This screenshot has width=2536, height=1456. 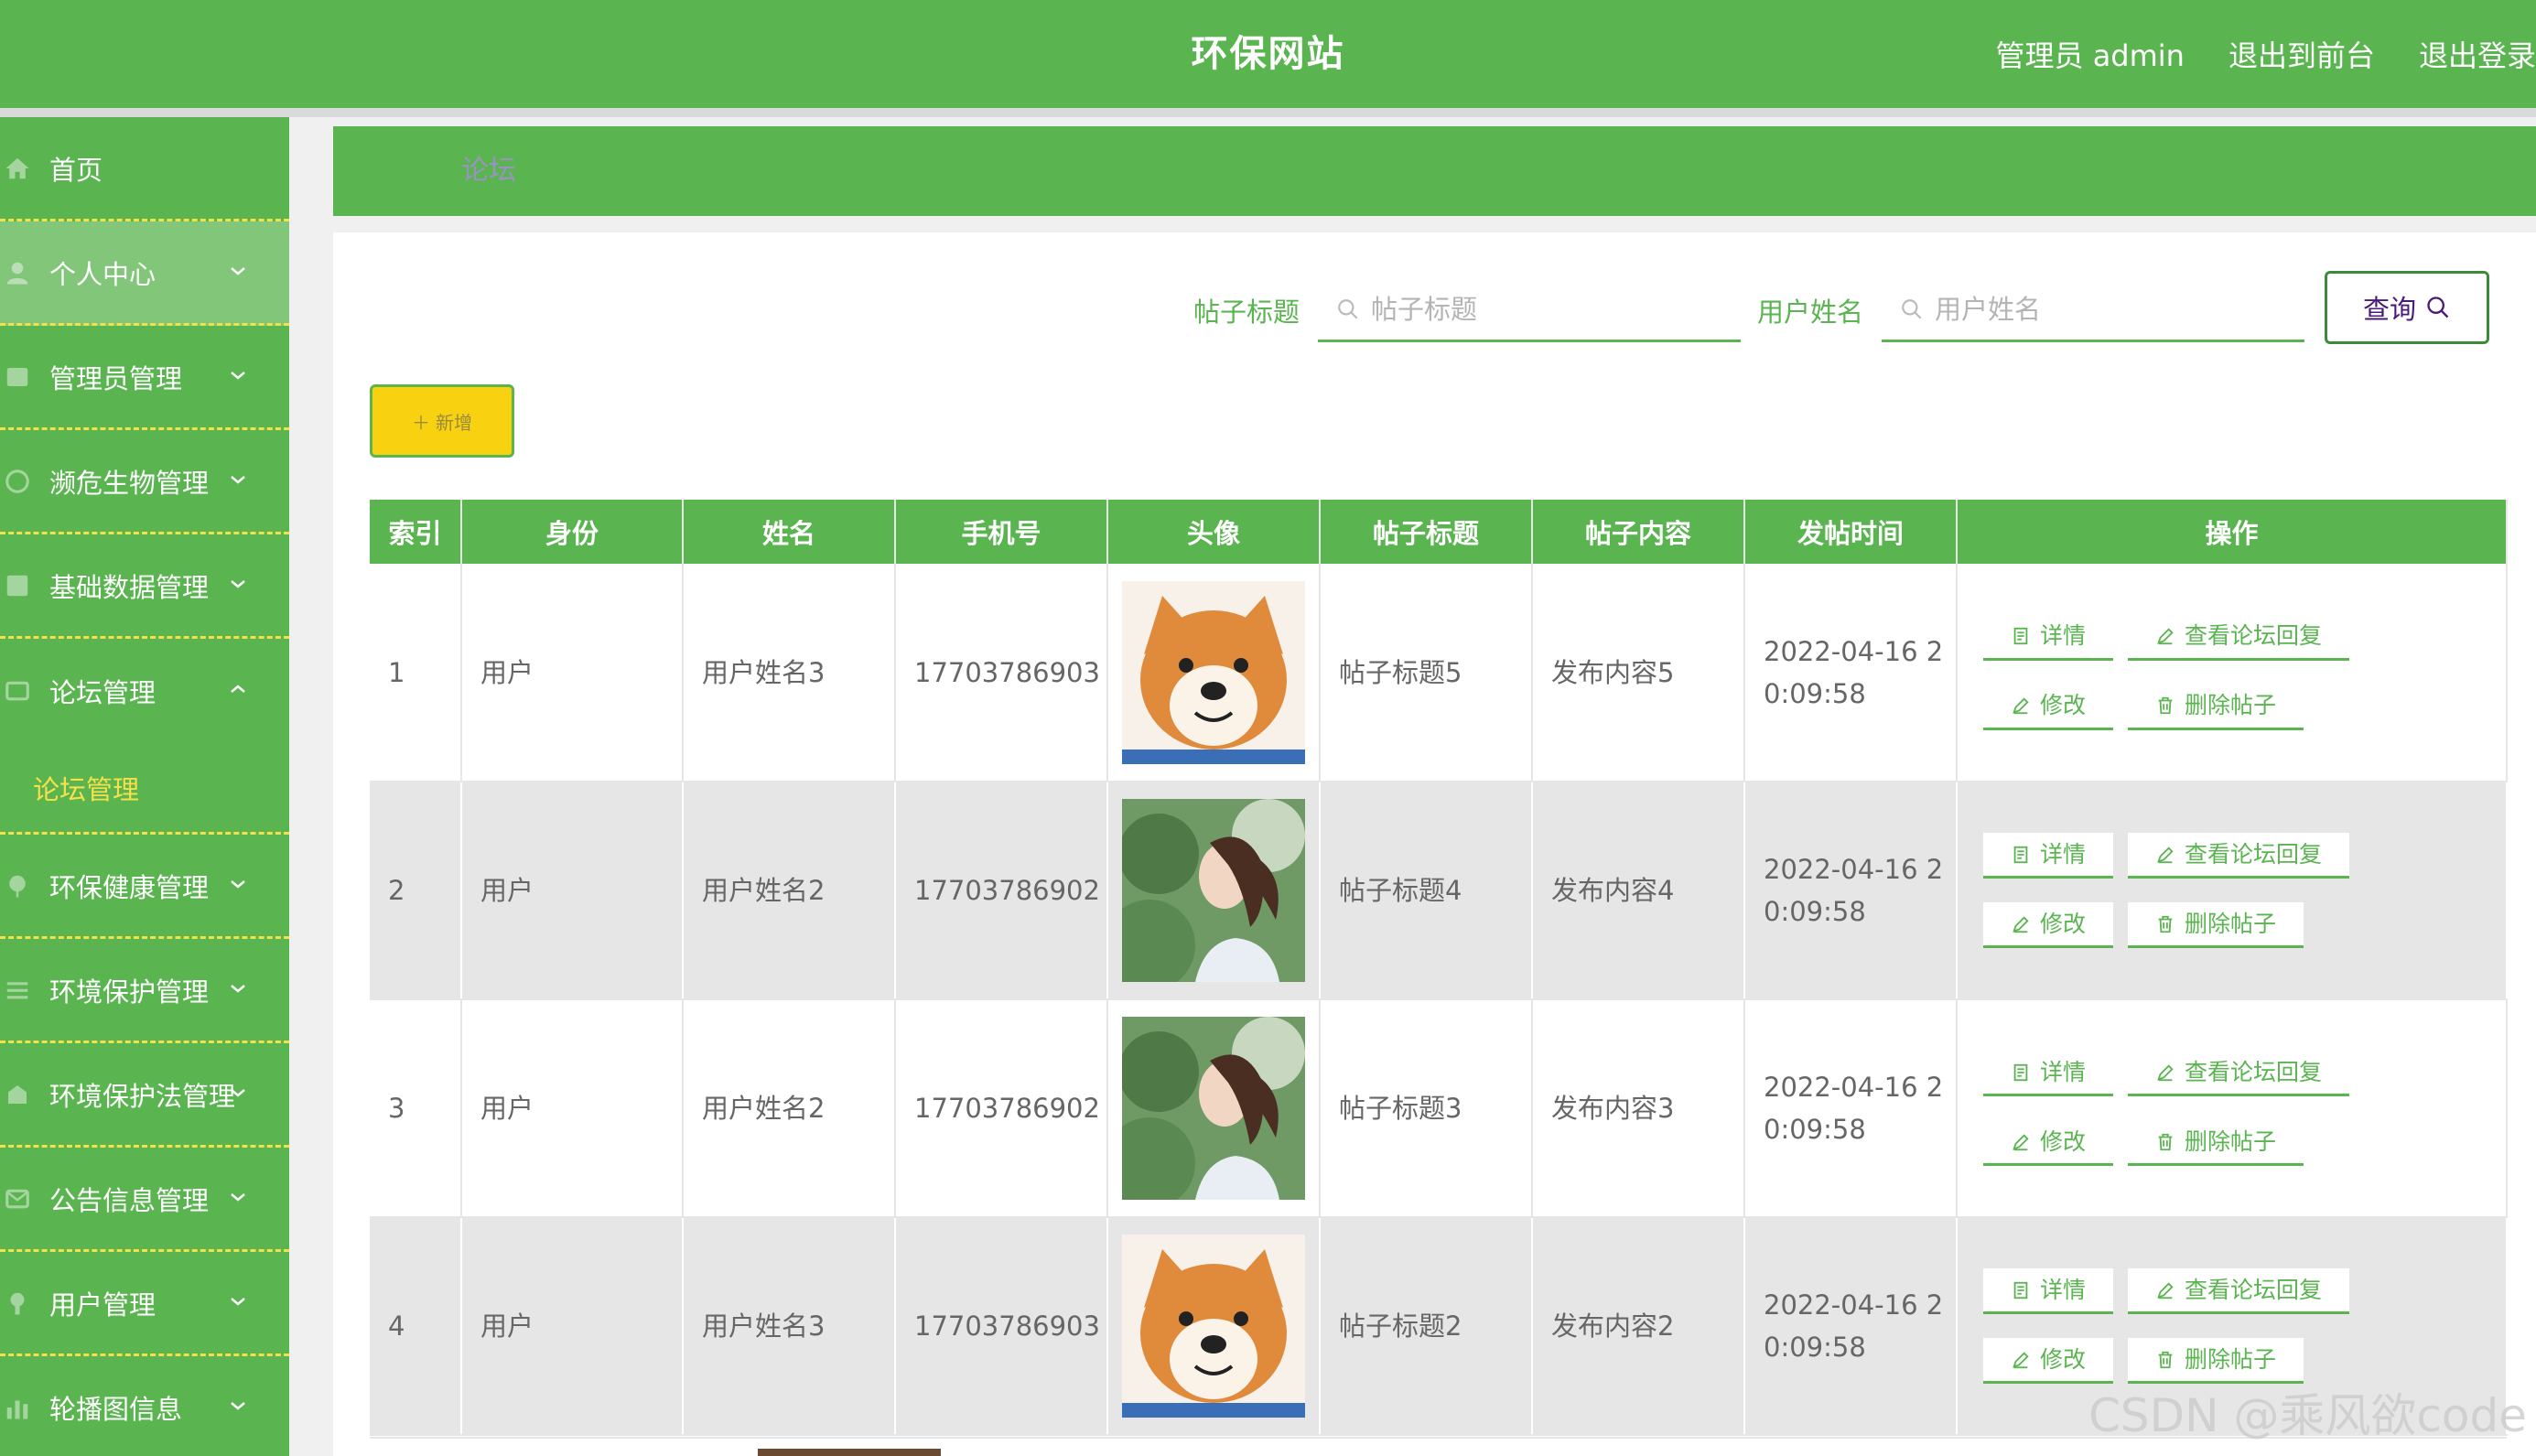 What do you see at coordinates (17, 1409) in the screenshot?
I see `chart-icon` at bounding box center [17, 1409].